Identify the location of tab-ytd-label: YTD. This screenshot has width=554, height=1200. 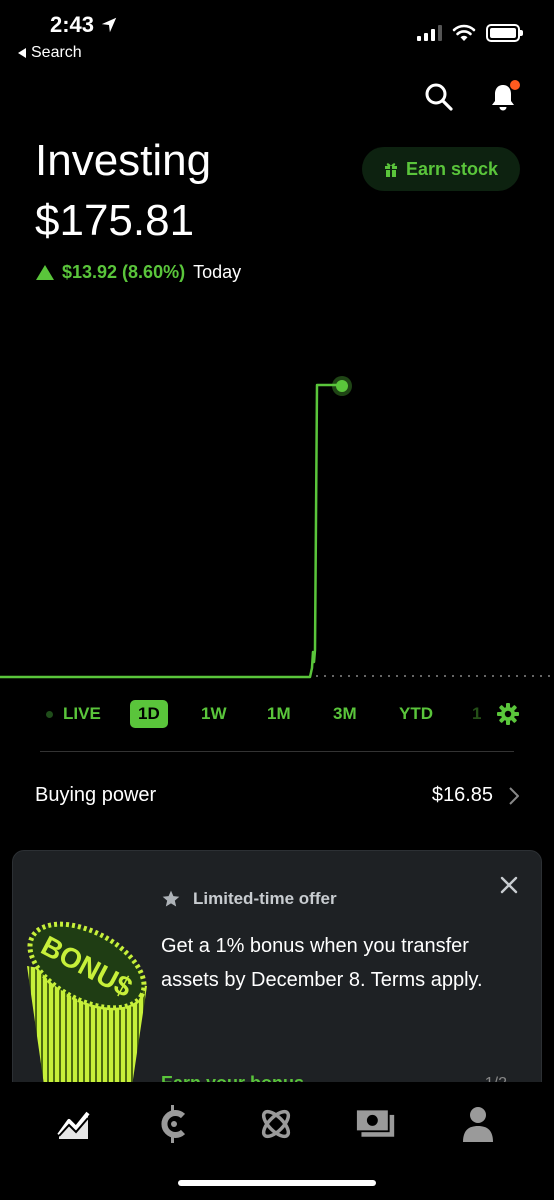
(416, 713).